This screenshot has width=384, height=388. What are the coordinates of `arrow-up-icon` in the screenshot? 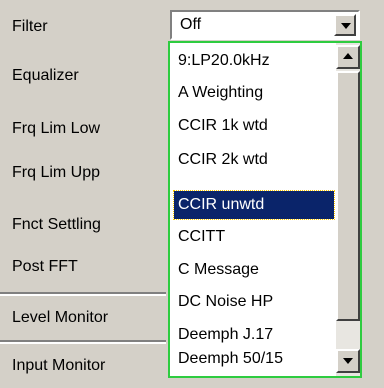 It's located at (348, 56).